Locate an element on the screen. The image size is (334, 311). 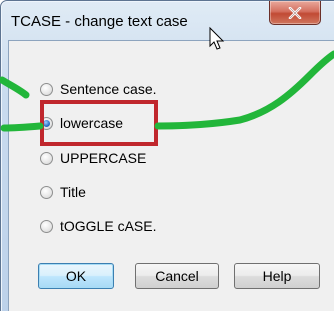
option-uppercase: UPPERCASE is located at coordinates (93, 158).